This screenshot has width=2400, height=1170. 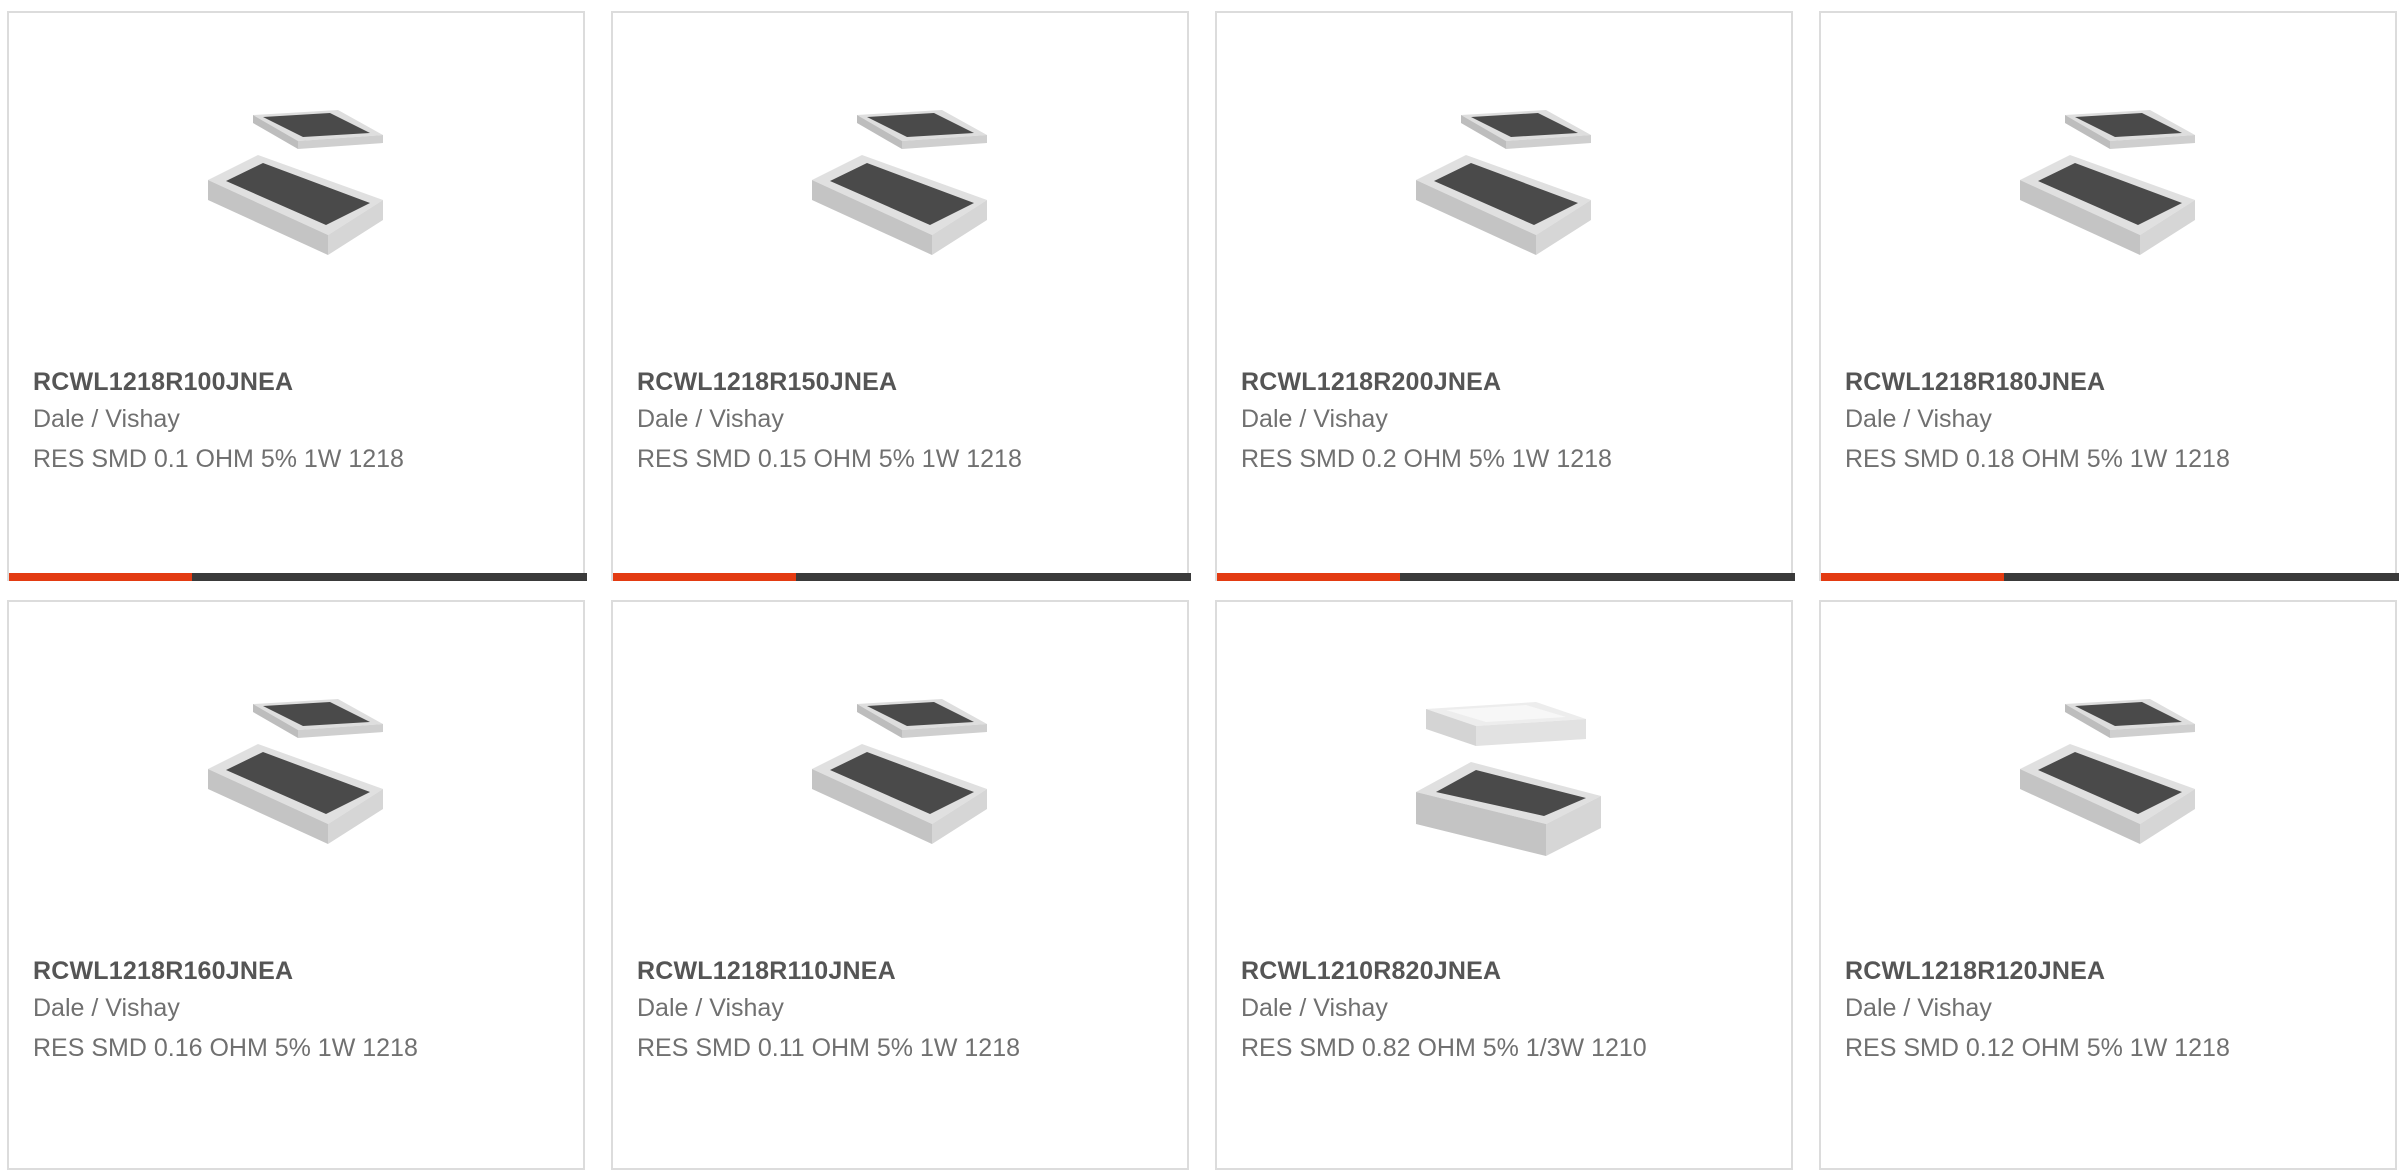 I want to click on part-number-link: RCWL1218R180JNEA, so click(x=1975, y=382).